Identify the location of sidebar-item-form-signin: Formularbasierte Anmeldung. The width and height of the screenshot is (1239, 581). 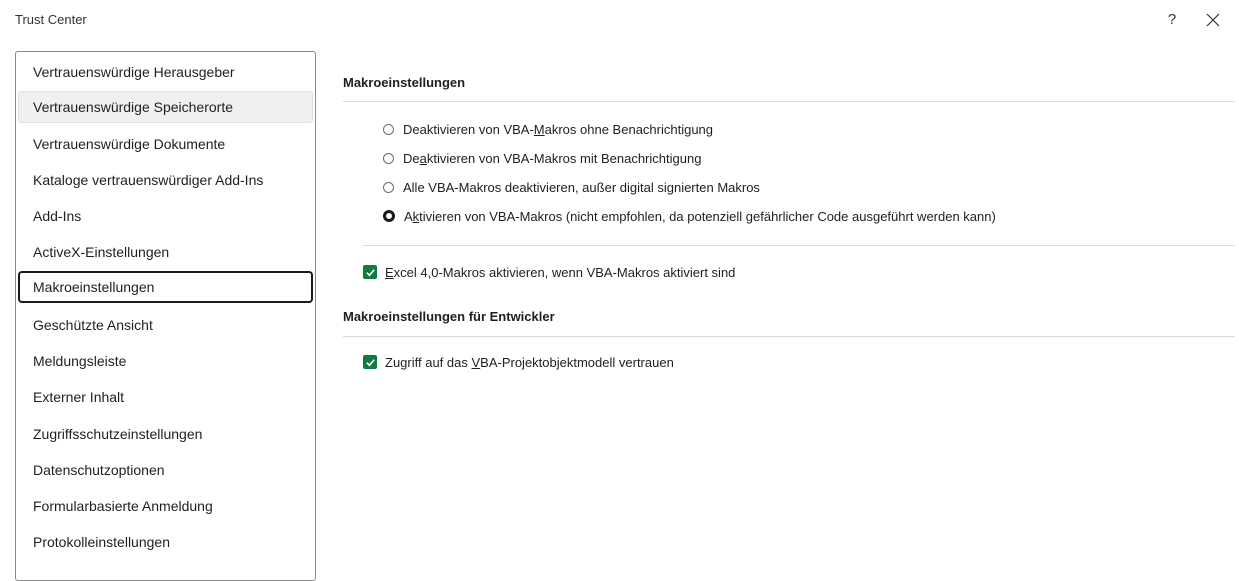
(165, 506).